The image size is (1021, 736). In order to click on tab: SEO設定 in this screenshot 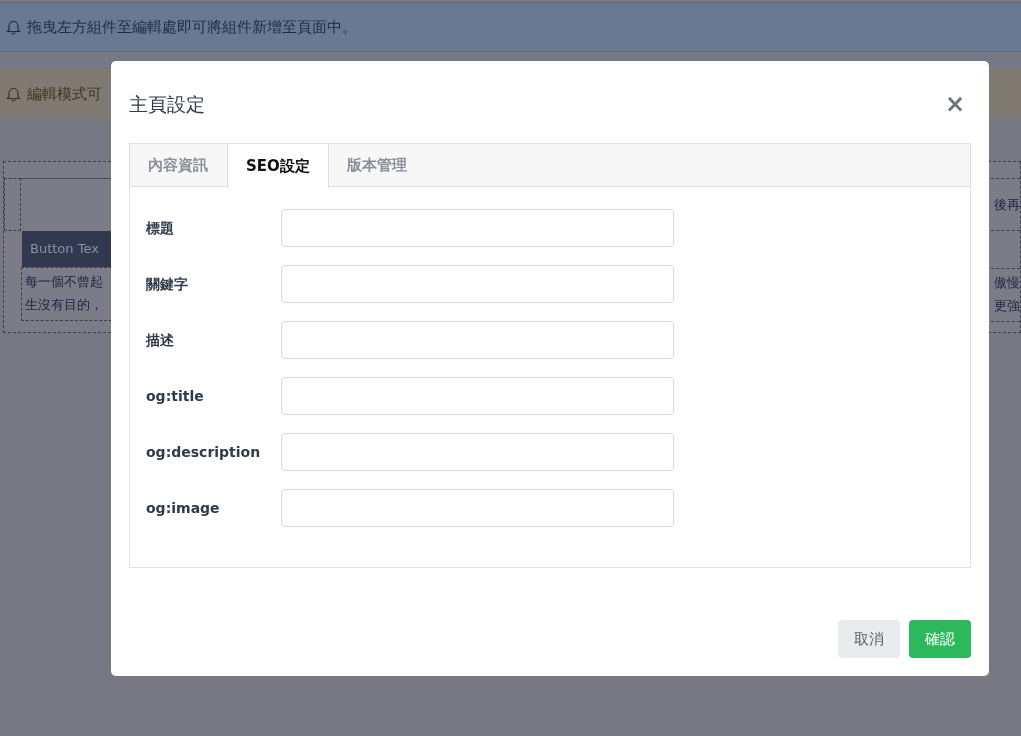, I will do `click(278, 166)`.